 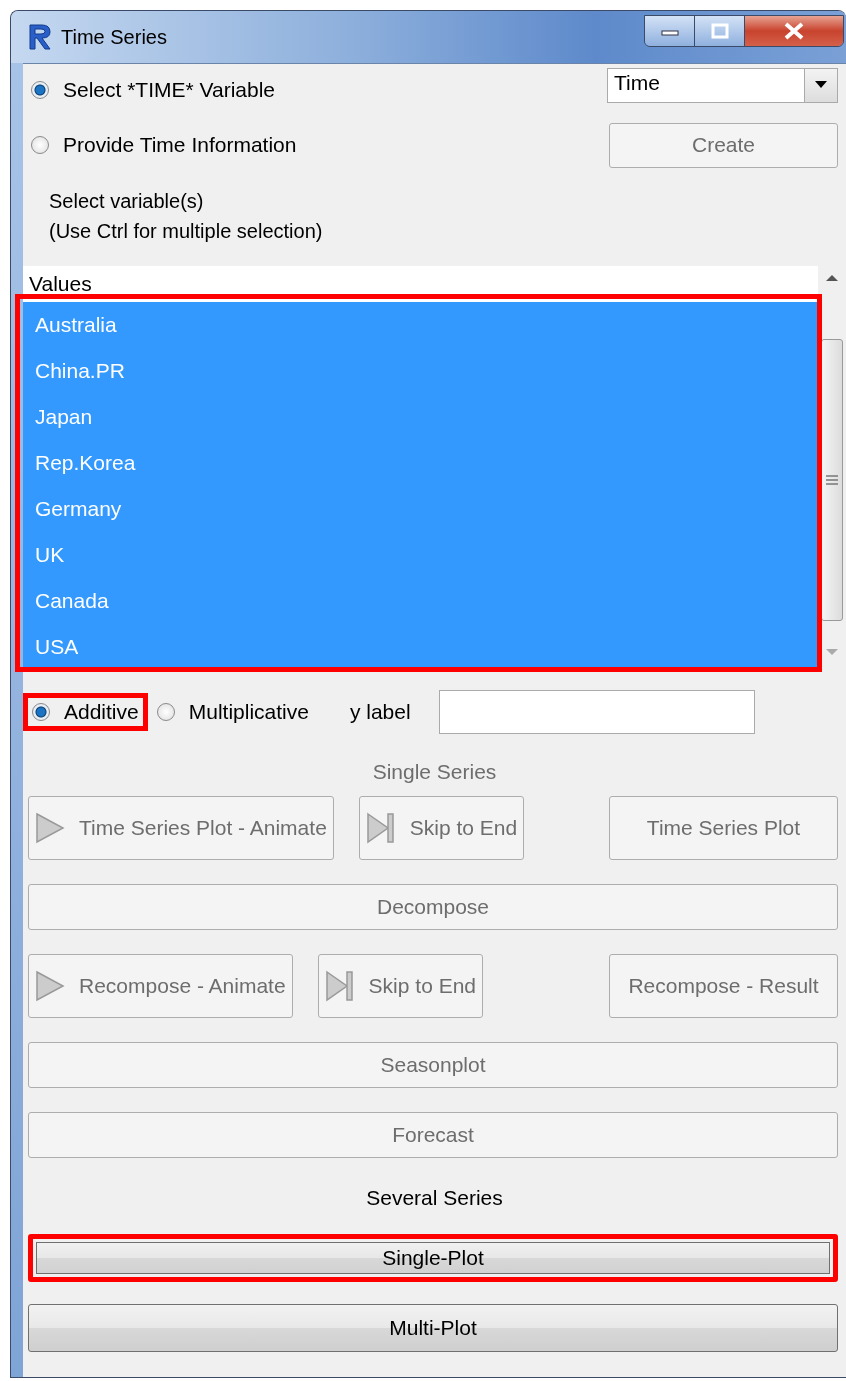 What do you see at coordinates (232, 712) in the screenshot?
I see `radio-option: Multiplicative` at bounding box center [232, 712].